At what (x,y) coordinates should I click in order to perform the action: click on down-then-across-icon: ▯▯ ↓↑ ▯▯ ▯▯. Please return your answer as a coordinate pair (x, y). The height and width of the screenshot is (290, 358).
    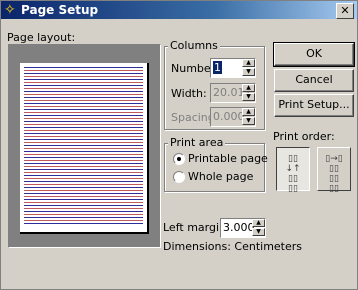
    Looking at the image, I should click on (293, 174).